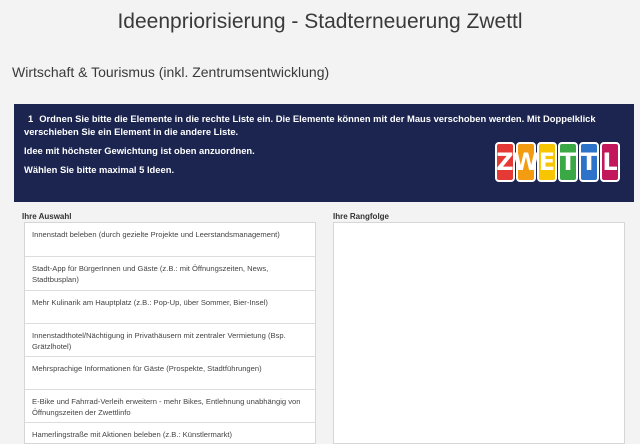 Image resolution: width=640 pixels, height=444 pixels. I want to click on available-list-label: Ihre Auswahl, so click(47, 216).